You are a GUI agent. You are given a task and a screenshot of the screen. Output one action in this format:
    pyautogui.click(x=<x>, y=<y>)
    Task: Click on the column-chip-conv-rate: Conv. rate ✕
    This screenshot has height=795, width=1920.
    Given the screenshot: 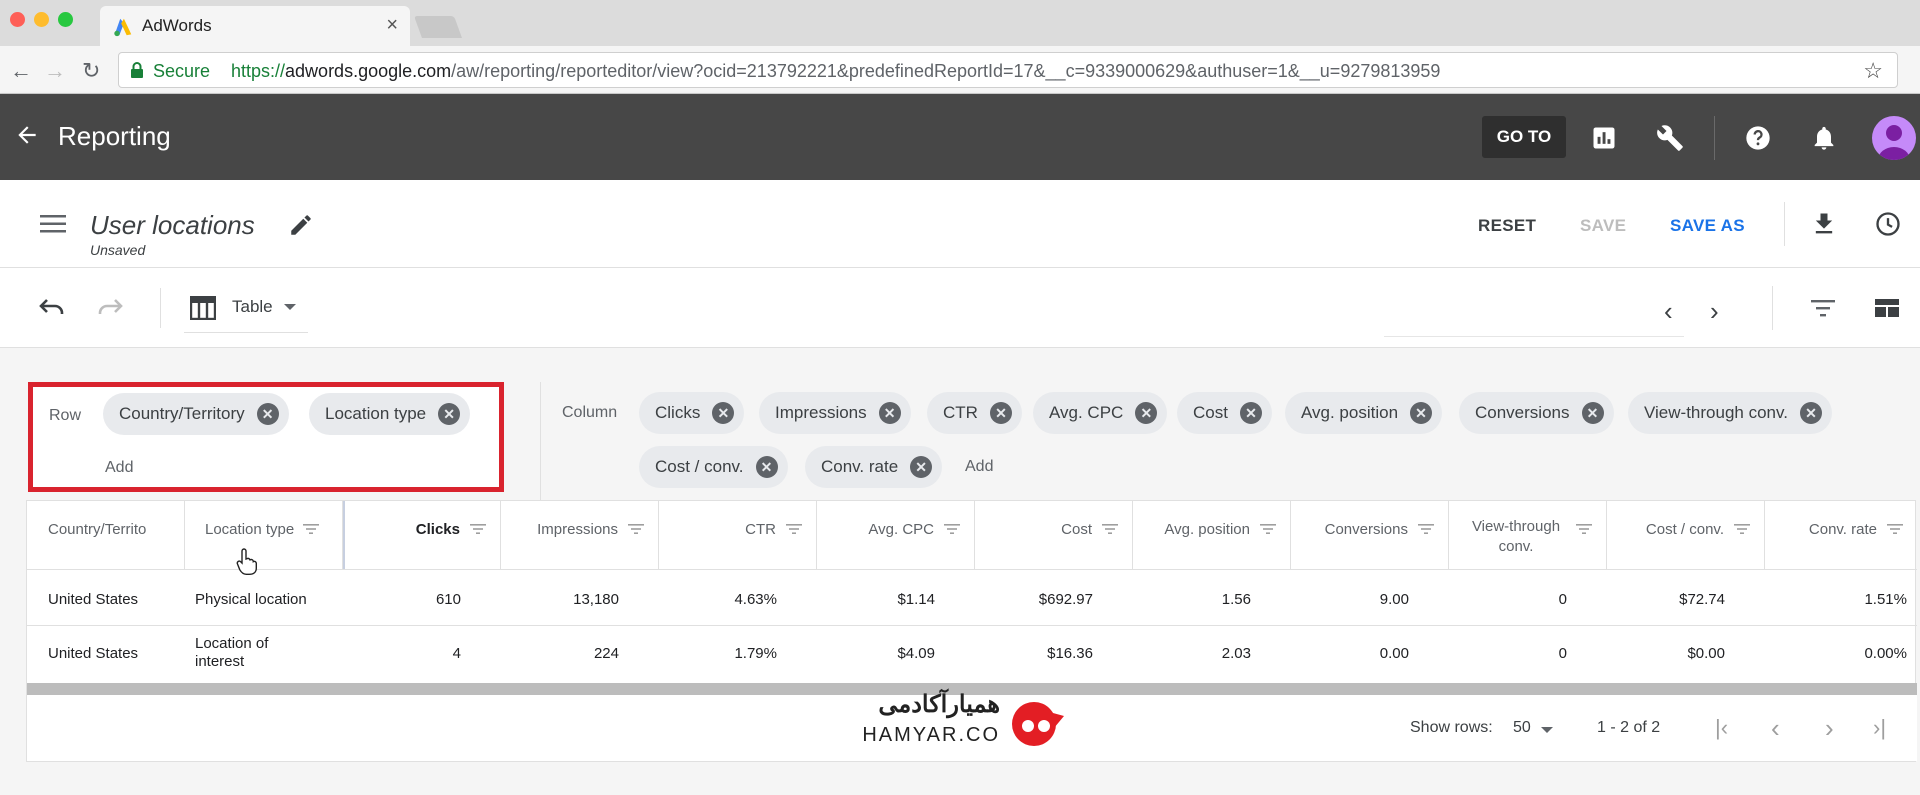 What is the action you would take?
    pyautogui.click(x=874, y=467)
    